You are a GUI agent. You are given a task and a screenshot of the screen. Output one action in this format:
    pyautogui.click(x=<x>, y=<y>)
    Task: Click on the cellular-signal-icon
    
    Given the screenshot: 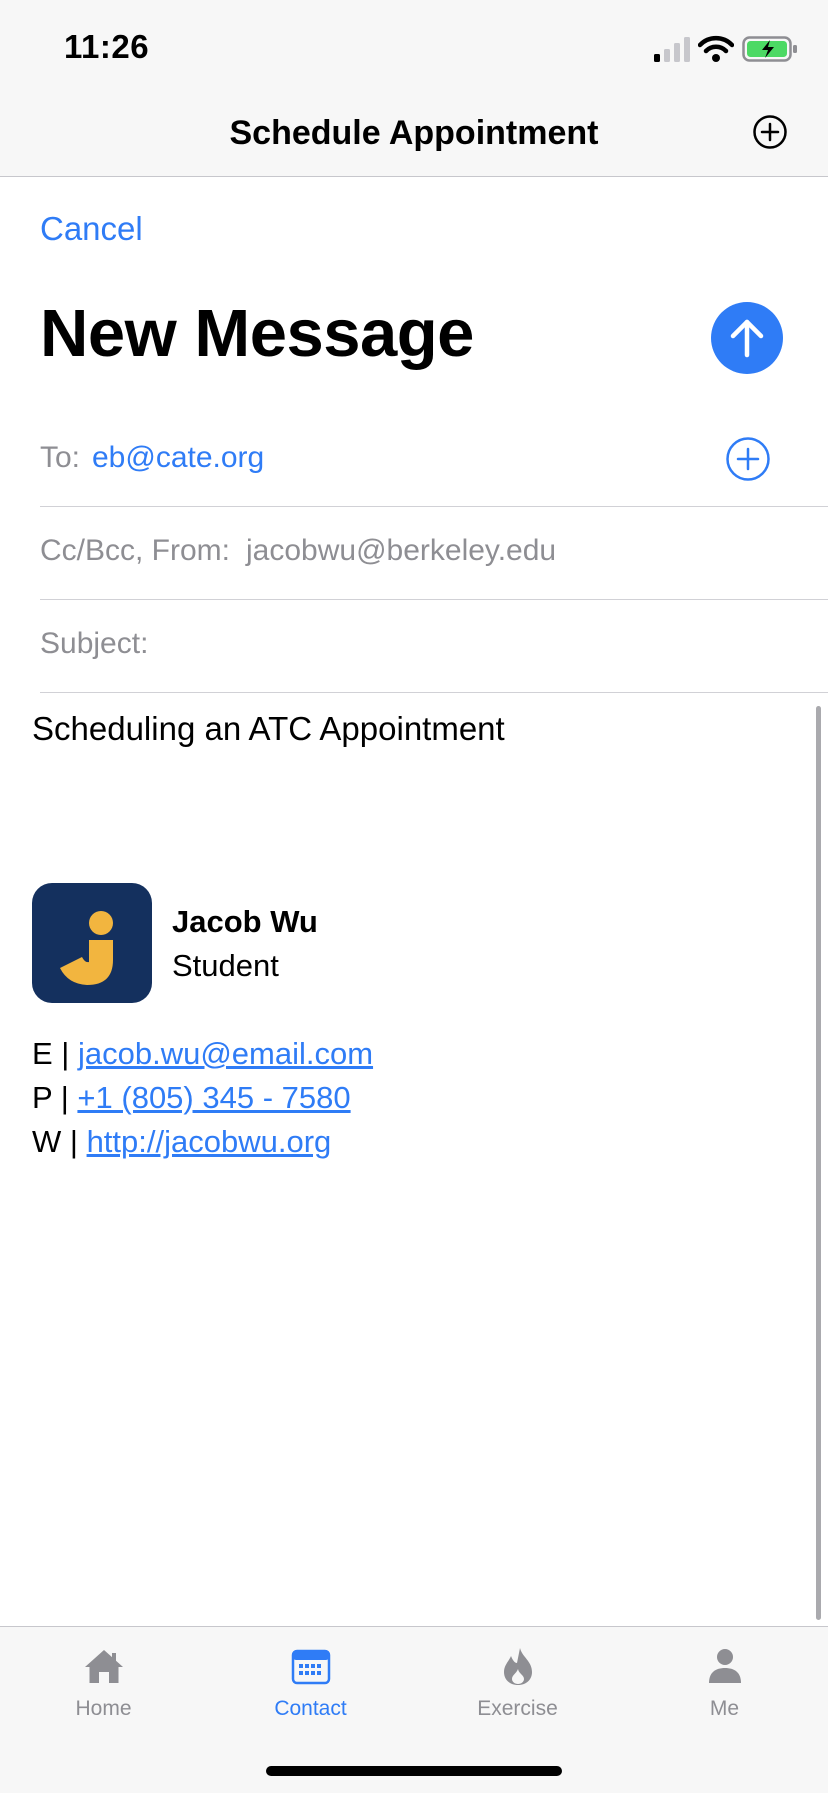 What is the action you would take?
    pyautogui.click(x=672, y=49)
    